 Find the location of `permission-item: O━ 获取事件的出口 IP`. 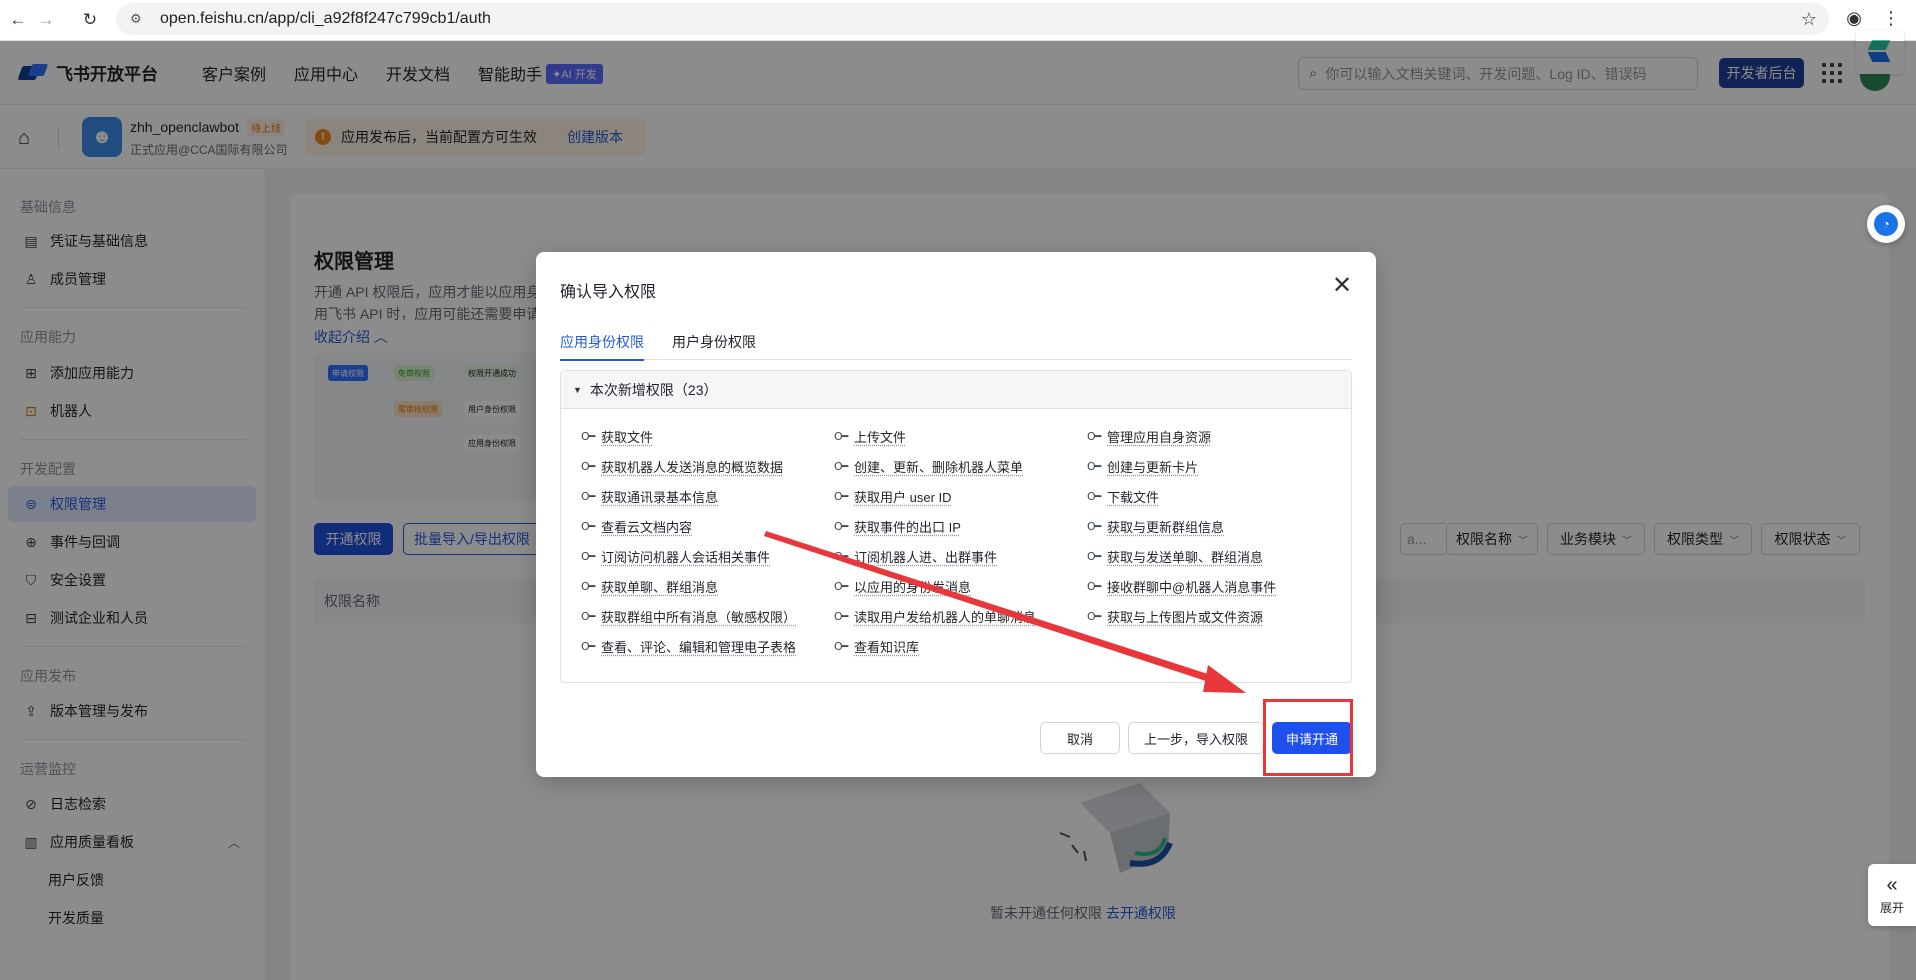

permission-item: O━ 获取事件的出口 IP is located at coordinates (960, 526).